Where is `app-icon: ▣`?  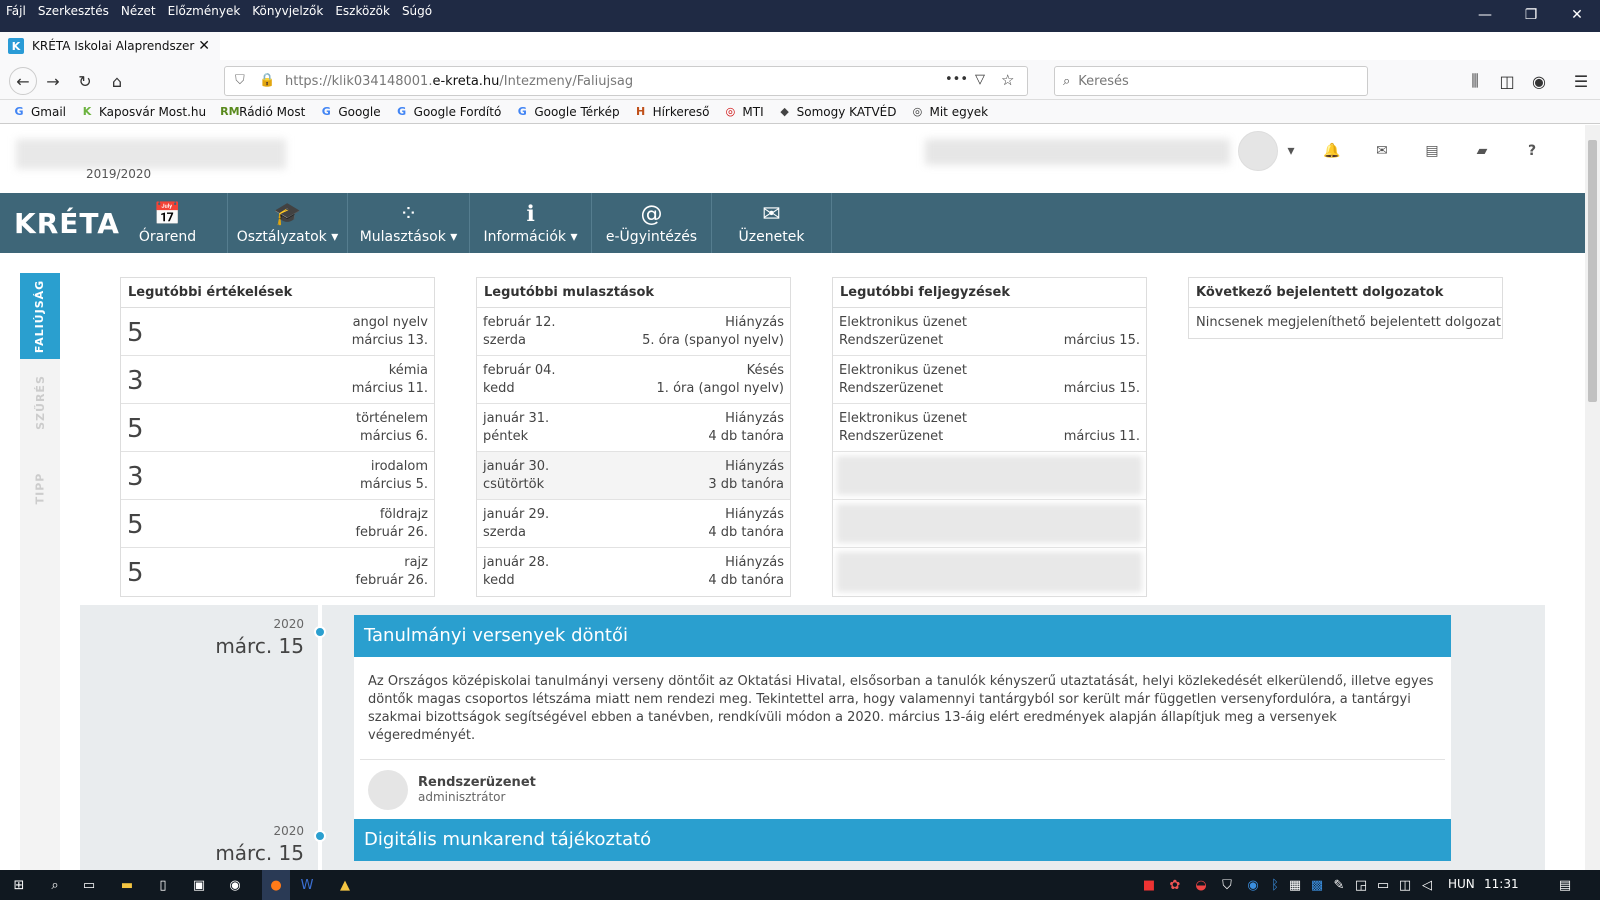
app-icon: ▣ is located at coordinates (199, 885).